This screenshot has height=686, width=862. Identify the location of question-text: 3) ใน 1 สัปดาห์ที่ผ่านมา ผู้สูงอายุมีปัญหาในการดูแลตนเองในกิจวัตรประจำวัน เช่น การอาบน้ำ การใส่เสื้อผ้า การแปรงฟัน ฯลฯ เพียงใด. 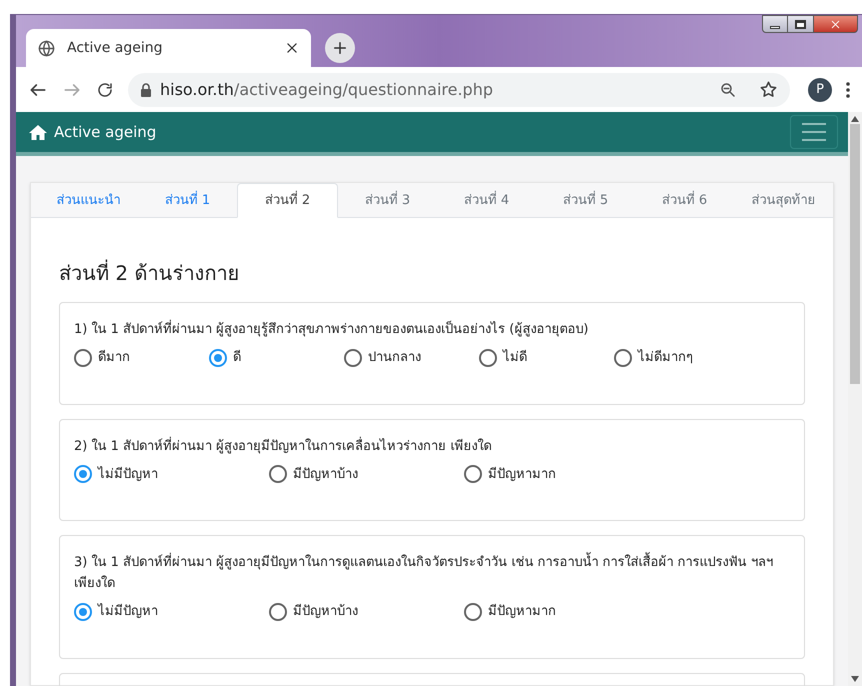
(432, 573).